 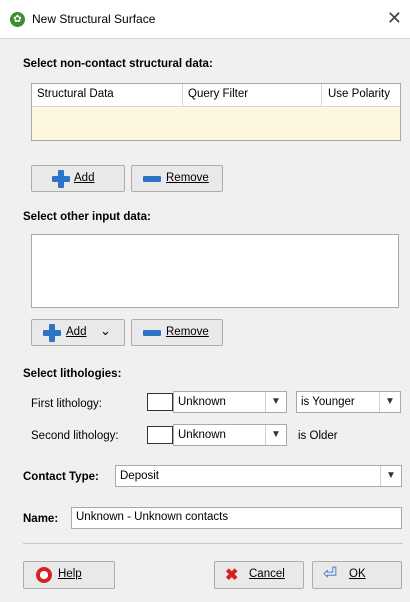 I want to click on add-structural-data-button: Add, so click(x=78, y=178).